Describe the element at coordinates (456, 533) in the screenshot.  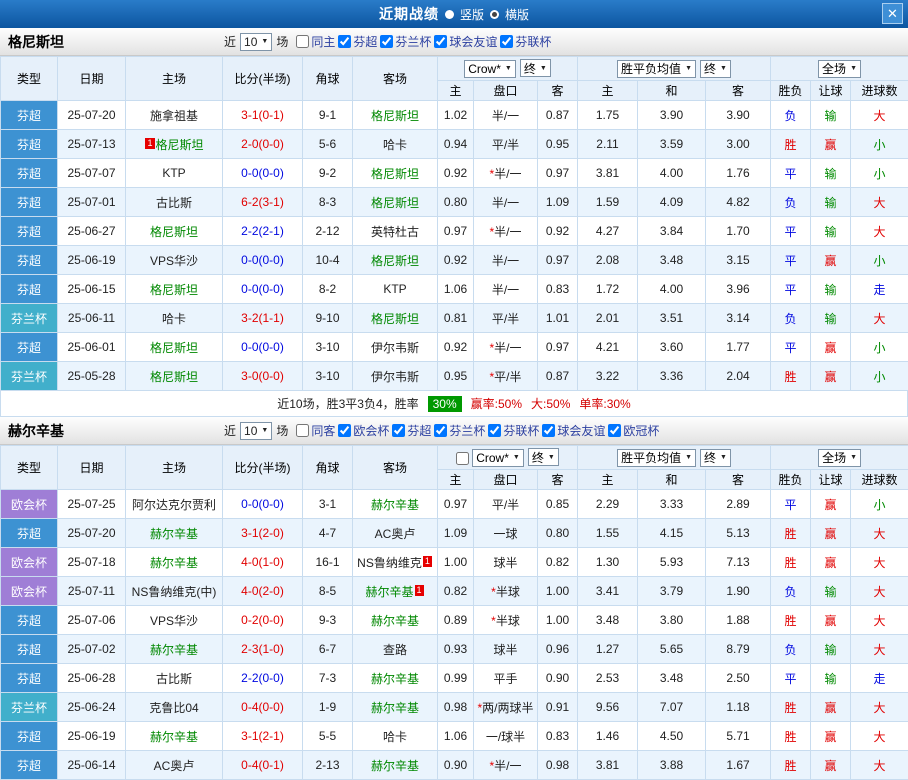
I see `odds-home-cell: 1.09` at that location.